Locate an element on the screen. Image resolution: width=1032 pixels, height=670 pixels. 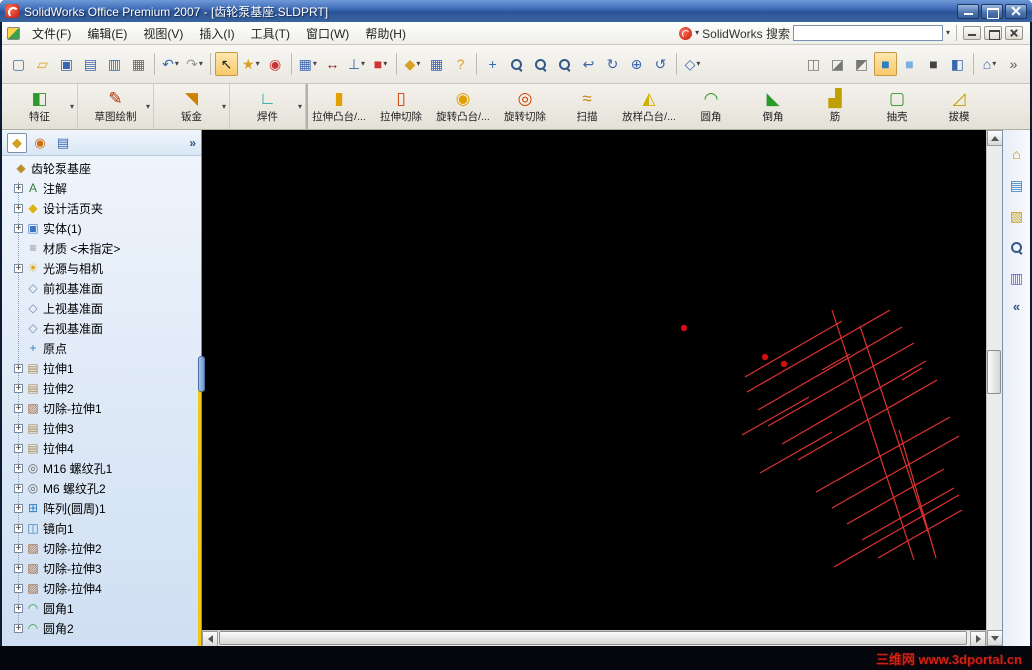
search-options-icon is located at coordinates (948, 33).